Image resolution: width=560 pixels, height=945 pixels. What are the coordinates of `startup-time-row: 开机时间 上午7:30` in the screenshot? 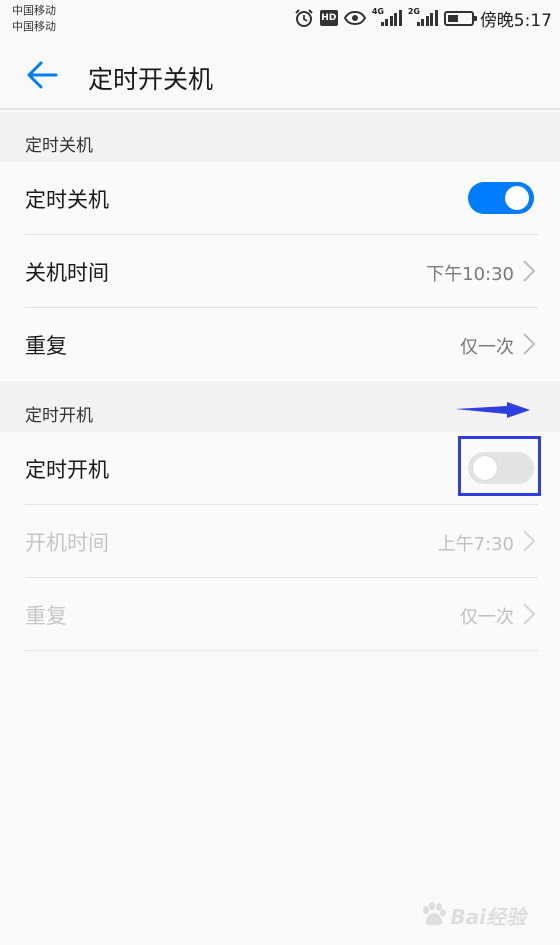 It's located at (280, 541).